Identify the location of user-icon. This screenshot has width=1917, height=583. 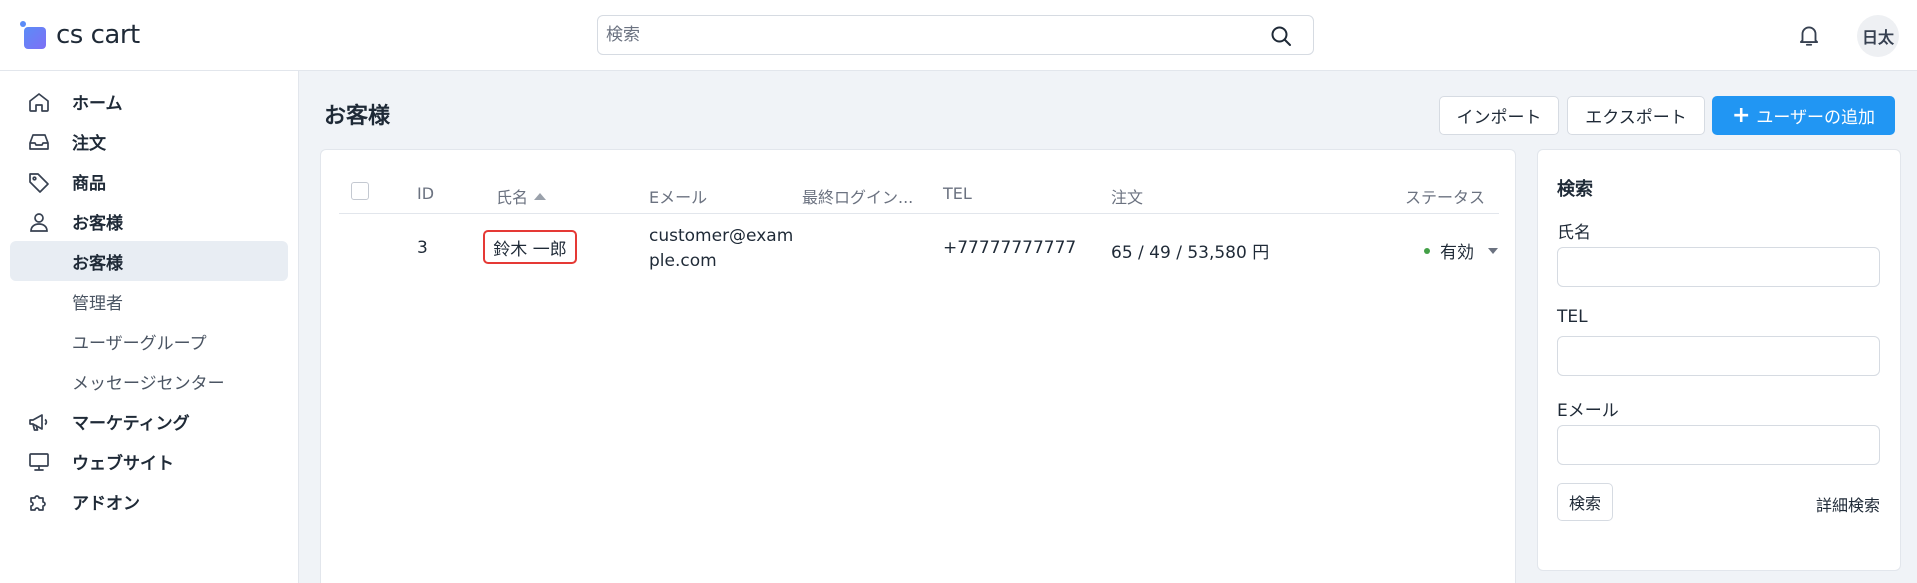
(39, 222).